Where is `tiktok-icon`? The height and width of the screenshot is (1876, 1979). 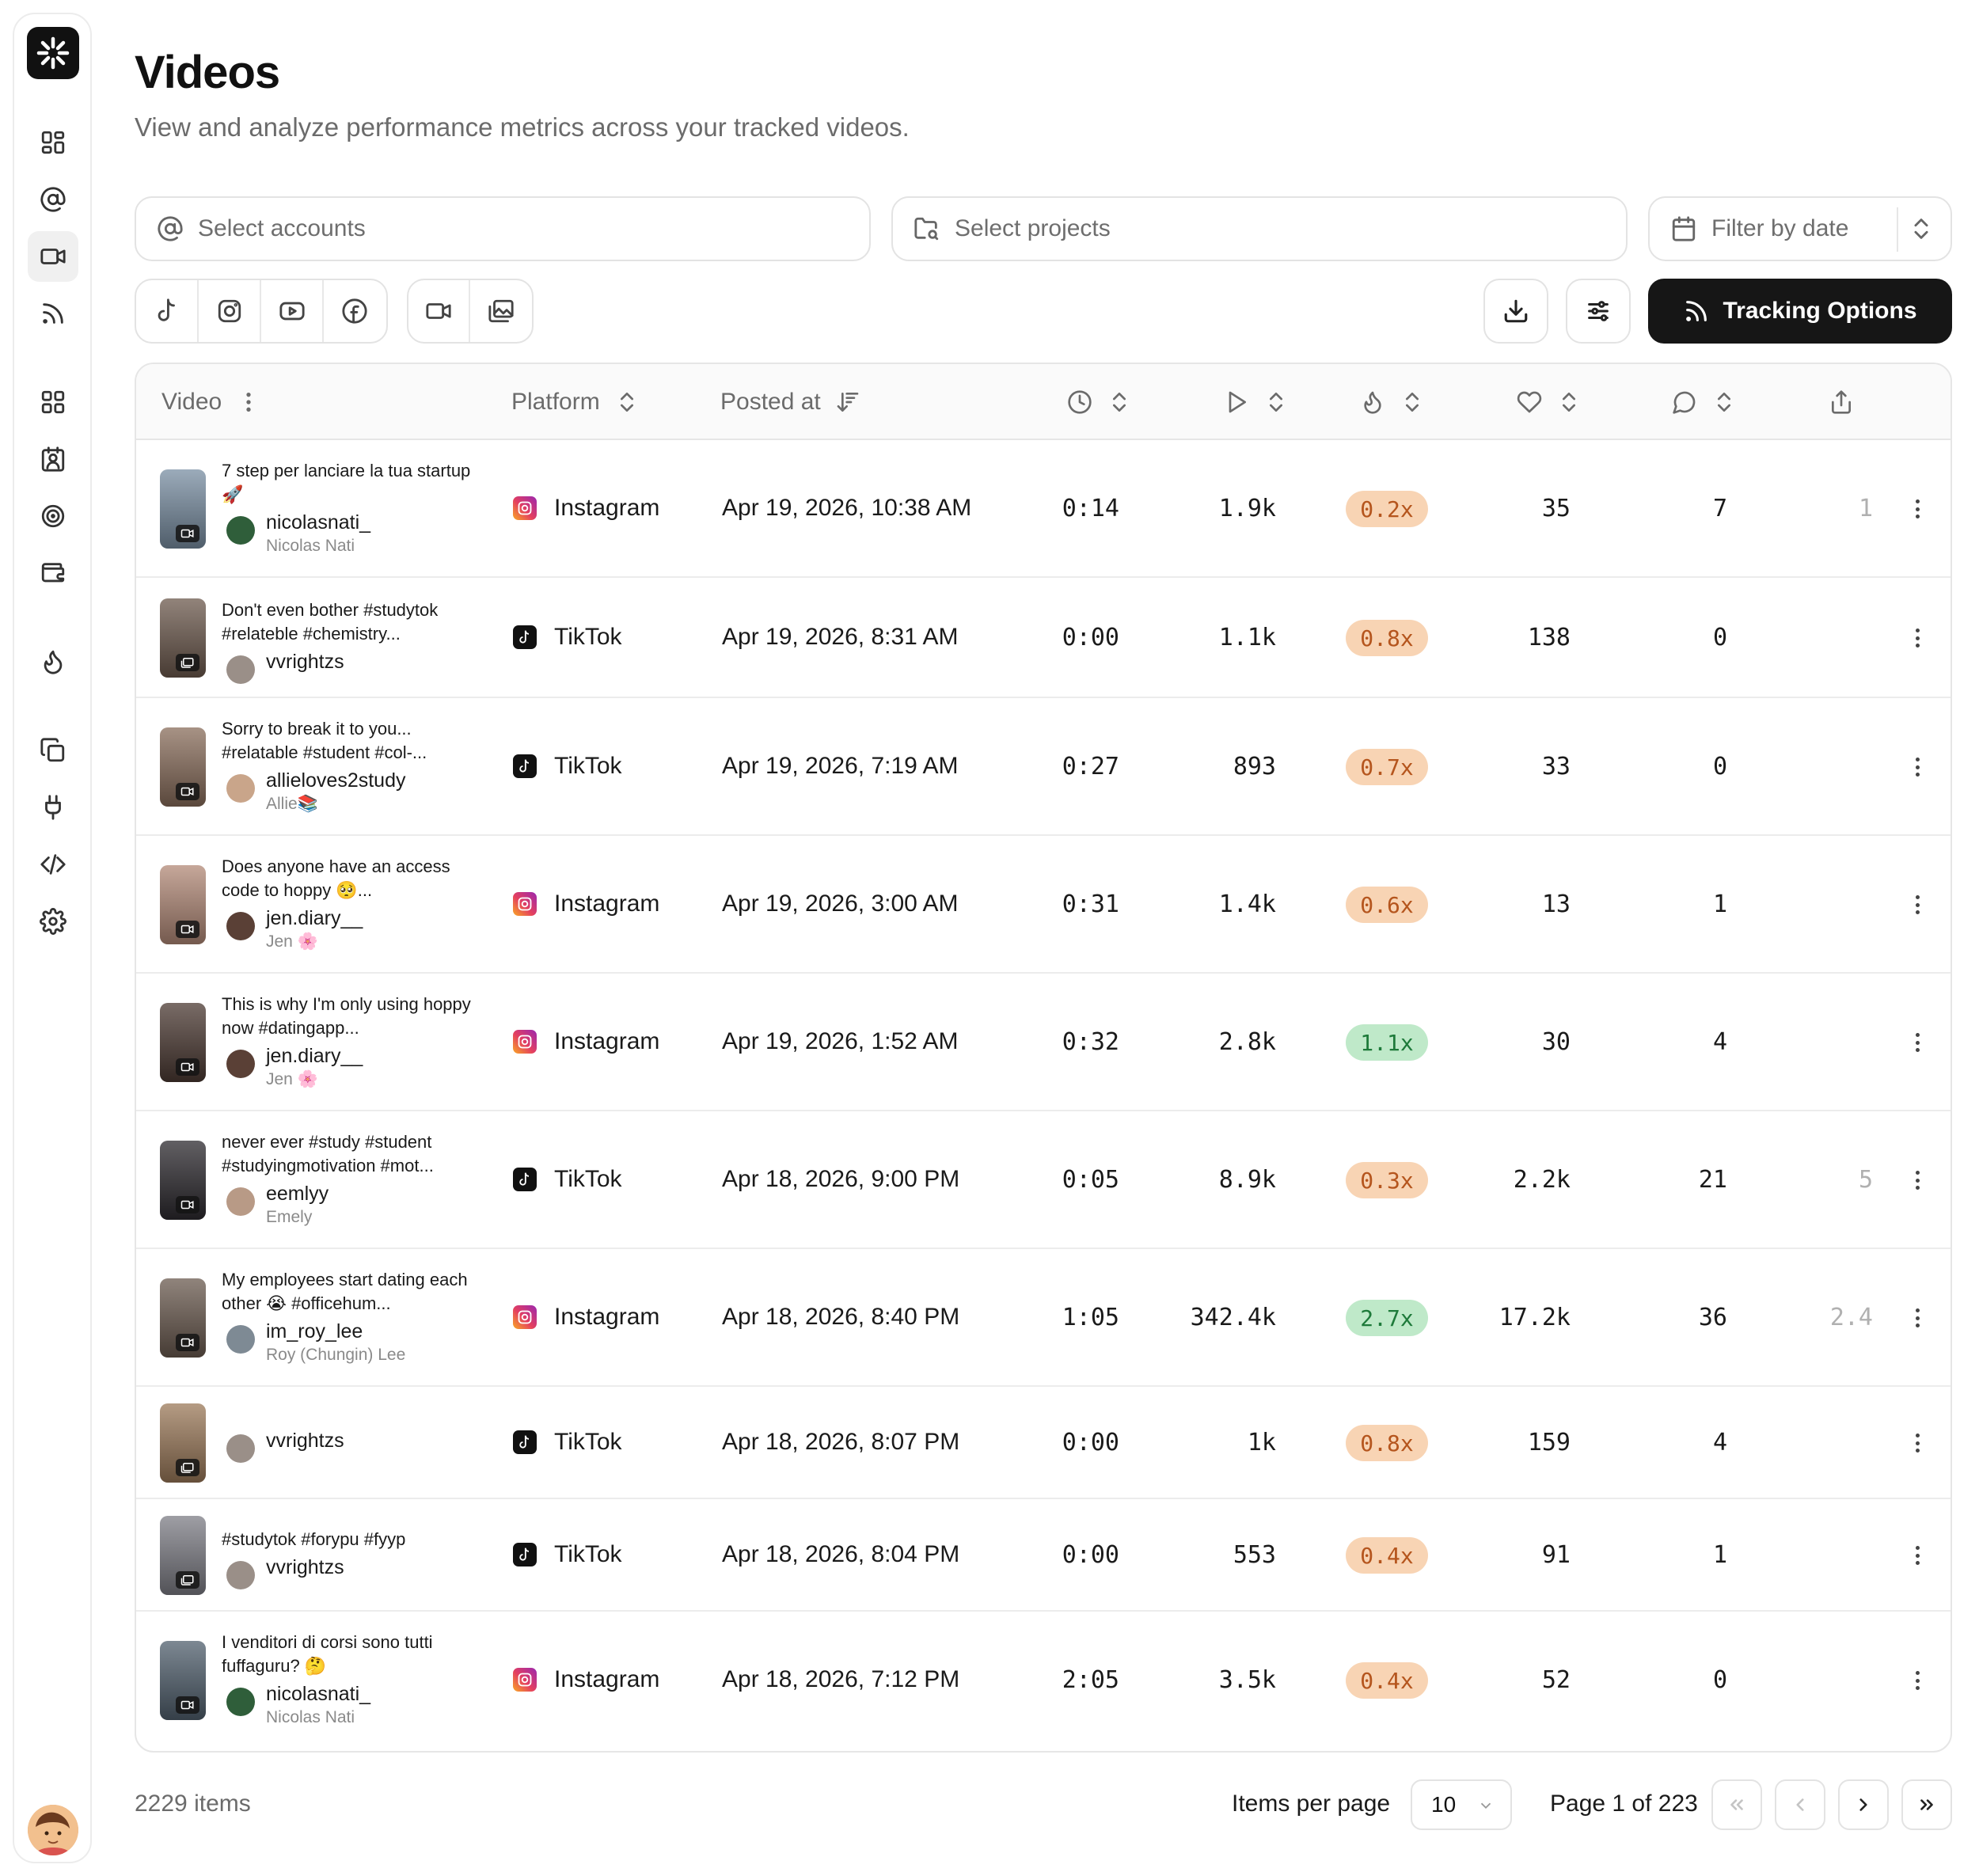 tiktok-icon is located at coordinates (167, 311).